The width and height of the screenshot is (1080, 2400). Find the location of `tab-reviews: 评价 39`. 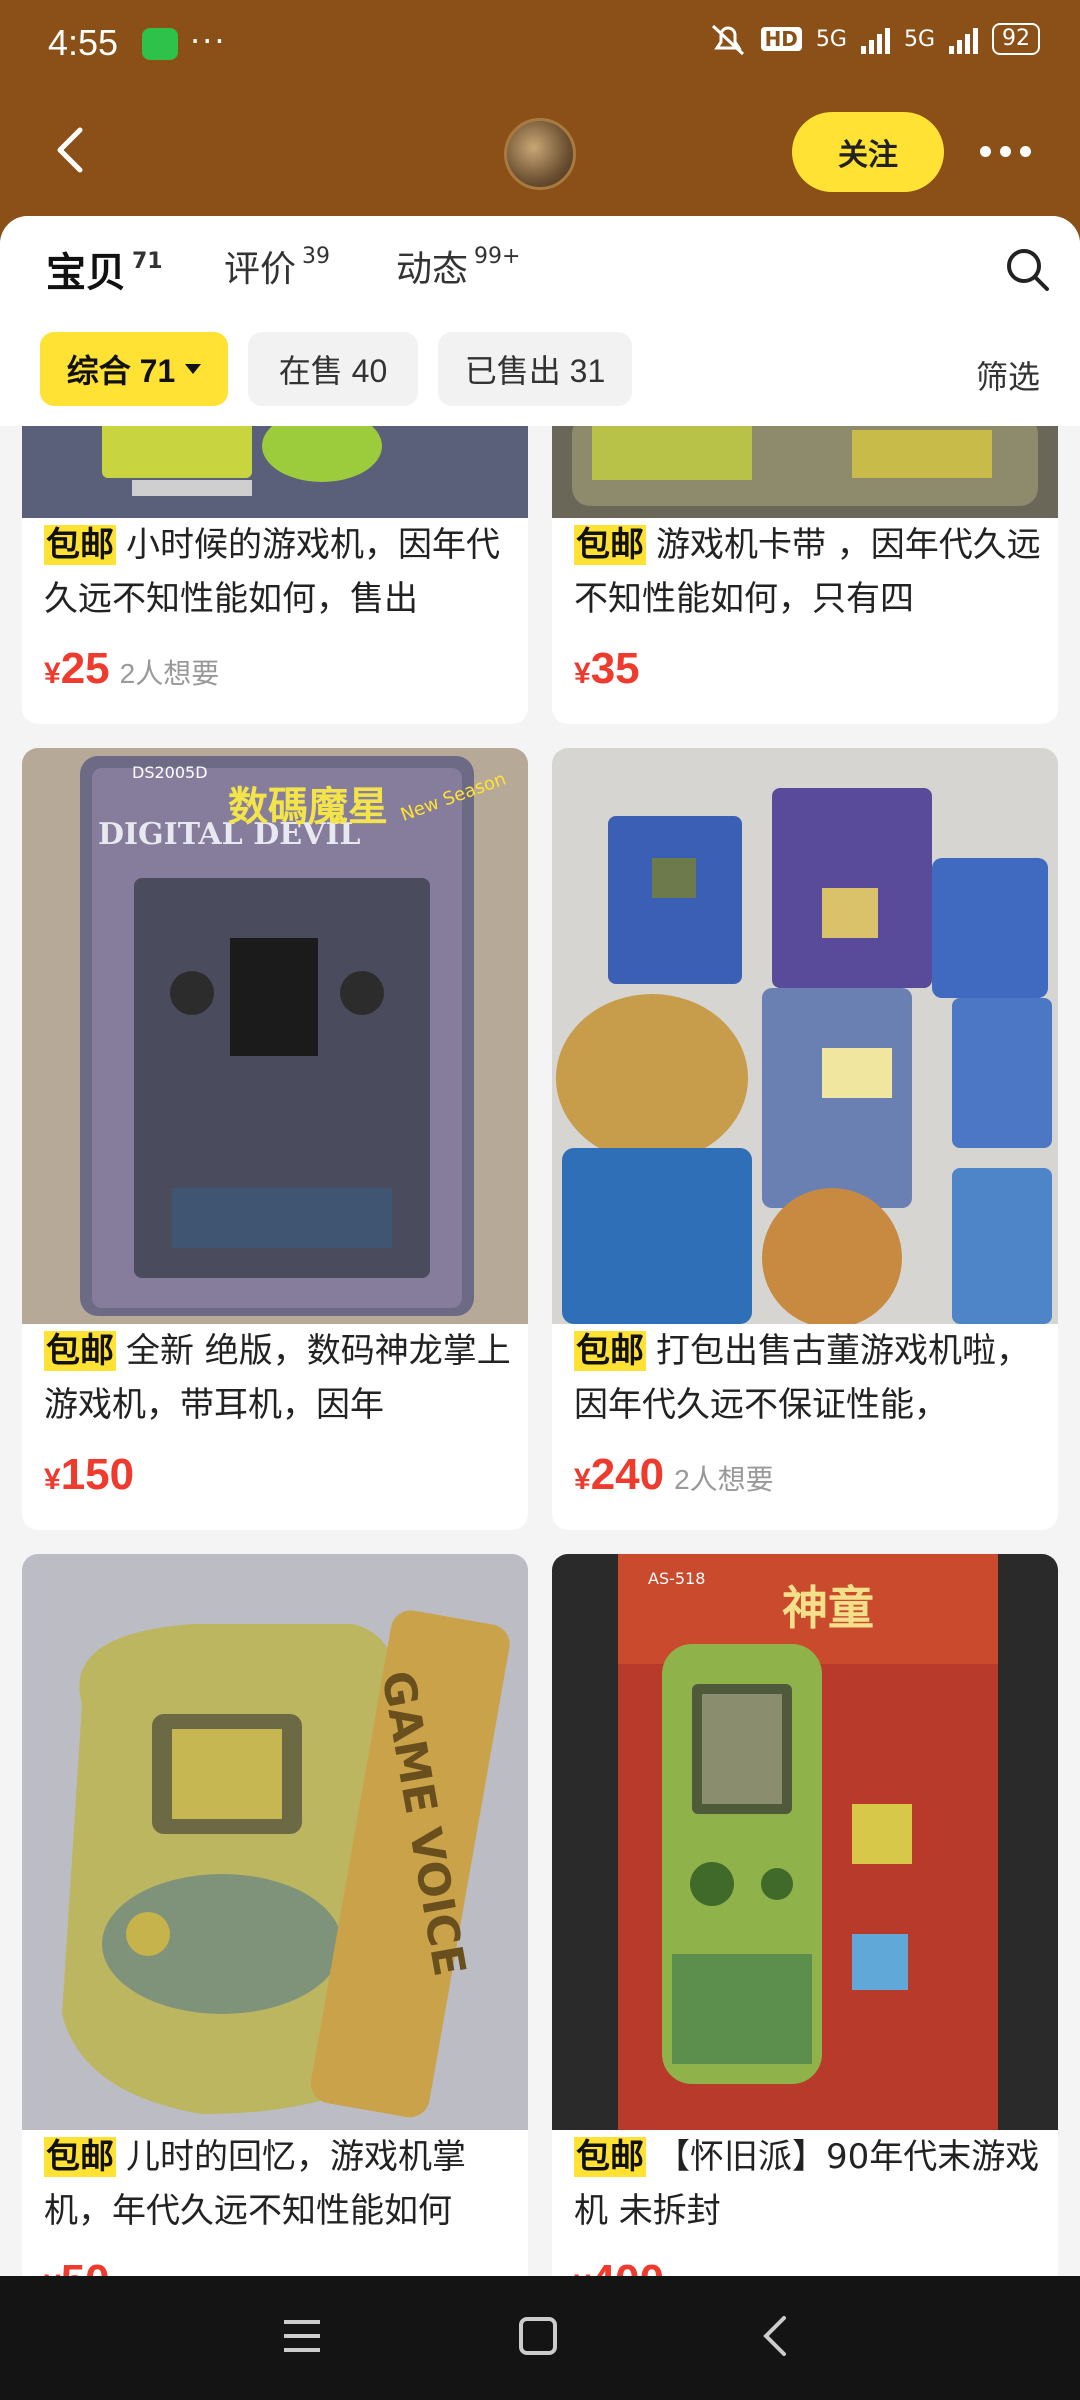

tab-reviews: 评价 39 is located at coordinates (277, 266).